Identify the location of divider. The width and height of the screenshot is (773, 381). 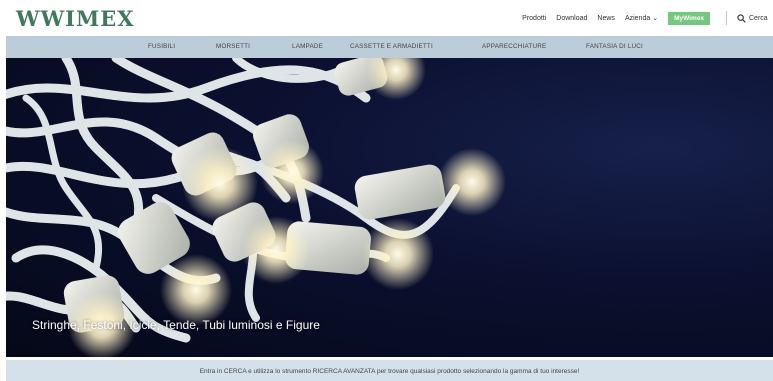
(726, 18).